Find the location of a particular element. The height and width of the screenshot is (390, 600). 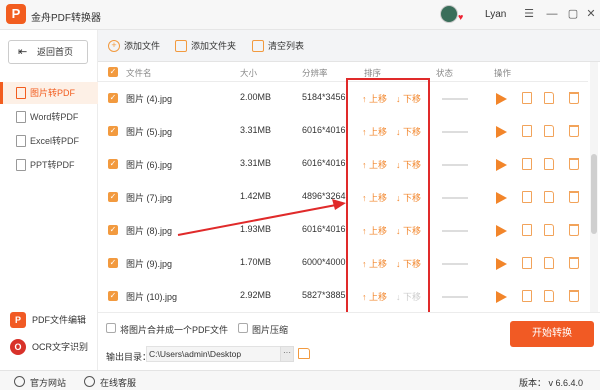

toolbar: + 添加文件 添加文件夹 清空列表 is located at coordinates (349, 46).